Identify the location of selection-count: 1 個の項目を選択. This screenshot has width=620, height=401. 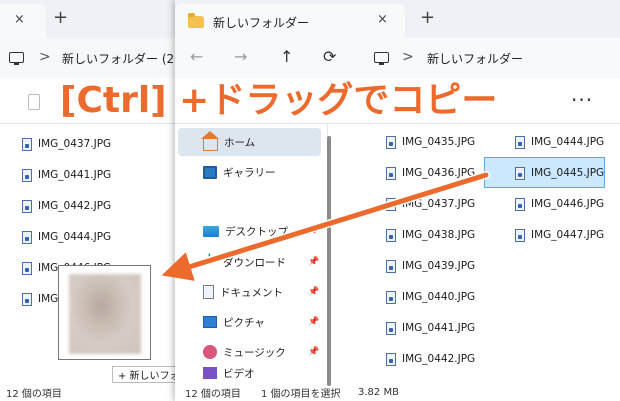
(301, 394).